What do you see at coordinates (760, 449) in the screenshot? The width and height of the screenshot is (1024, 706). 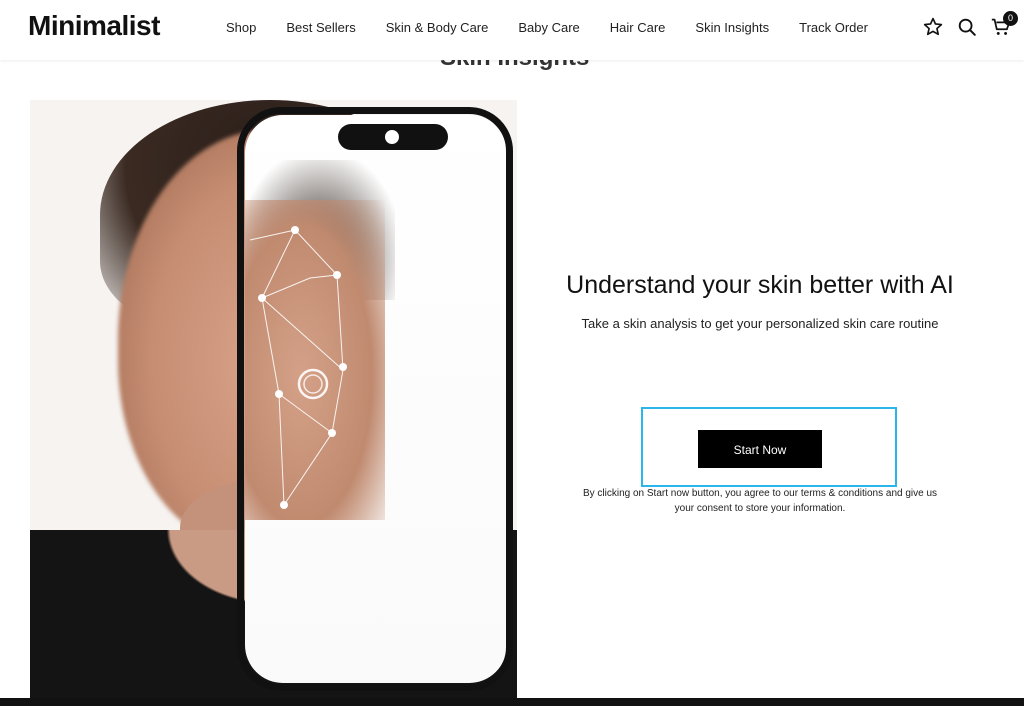 I see `start-now-button: Start Now` at bounding box center [760, 449].